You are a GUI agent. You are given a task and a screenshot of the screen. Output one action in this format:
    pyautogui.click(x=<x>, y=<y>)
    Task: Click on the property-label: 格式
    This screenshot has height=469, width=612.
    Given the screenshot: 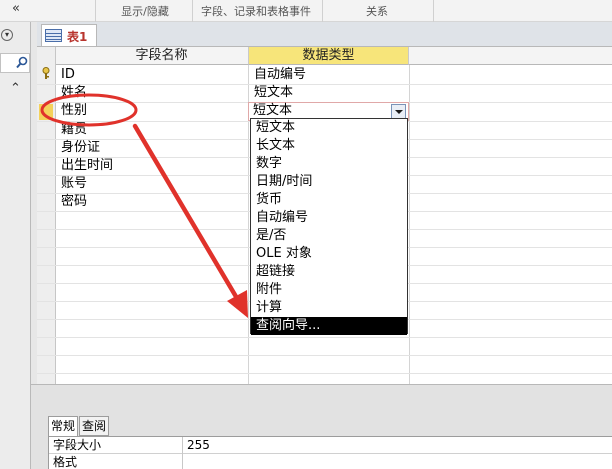 What is the action you would take?
    pyautogui.click(x=65, y=462)
    